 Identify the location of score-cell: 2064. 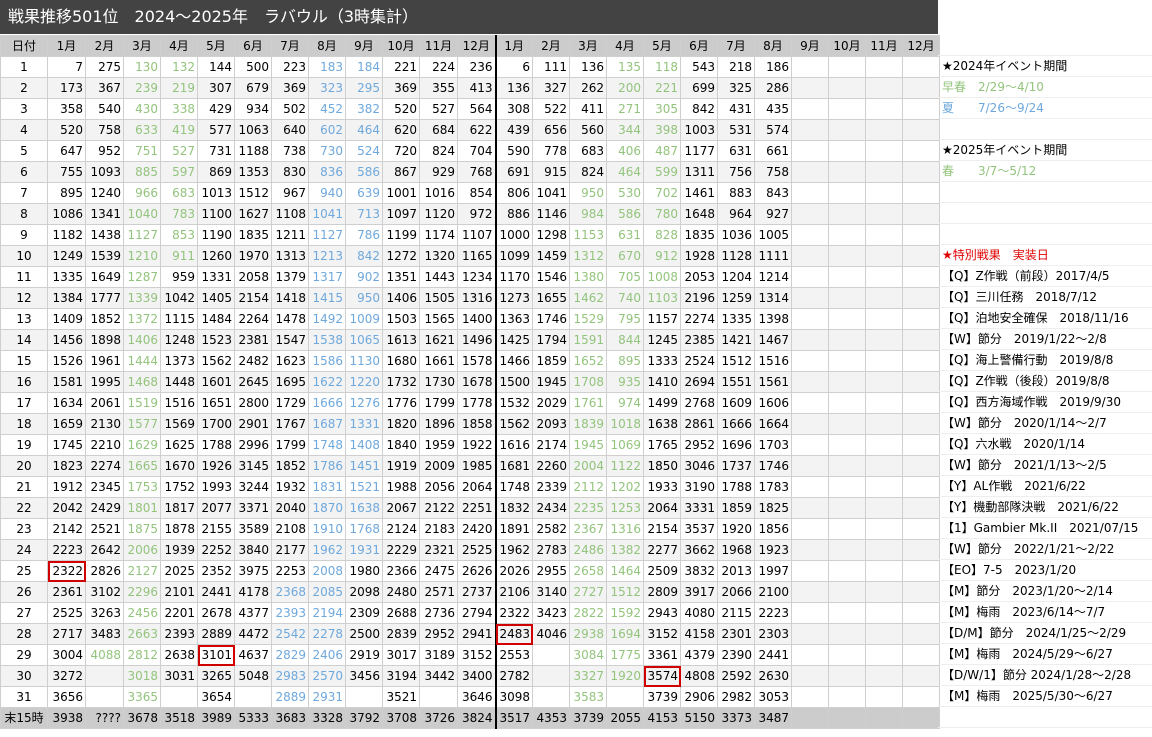
(477, 487).